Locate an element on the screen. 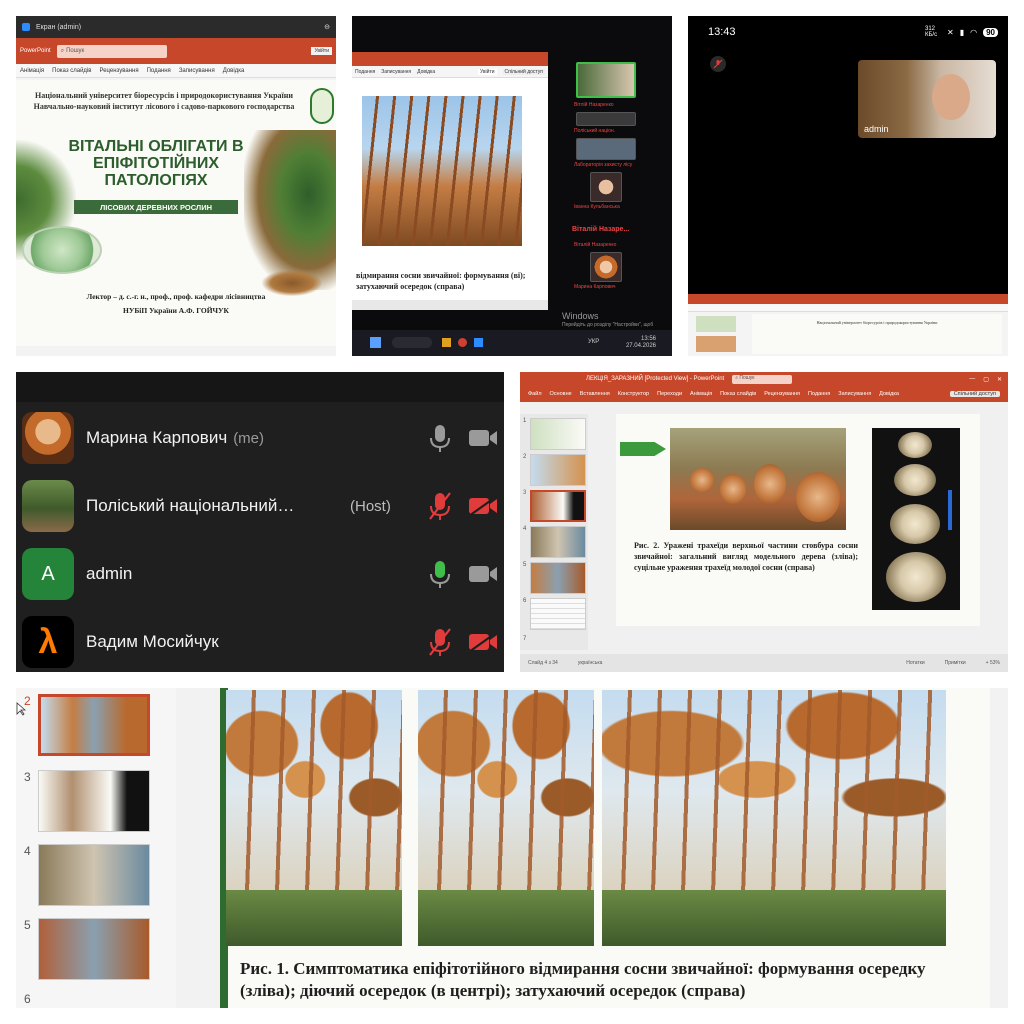 Image resolution: width=1024 pixels, height=1024 pixels. avatar: λ is located at coordinates (48, 642).